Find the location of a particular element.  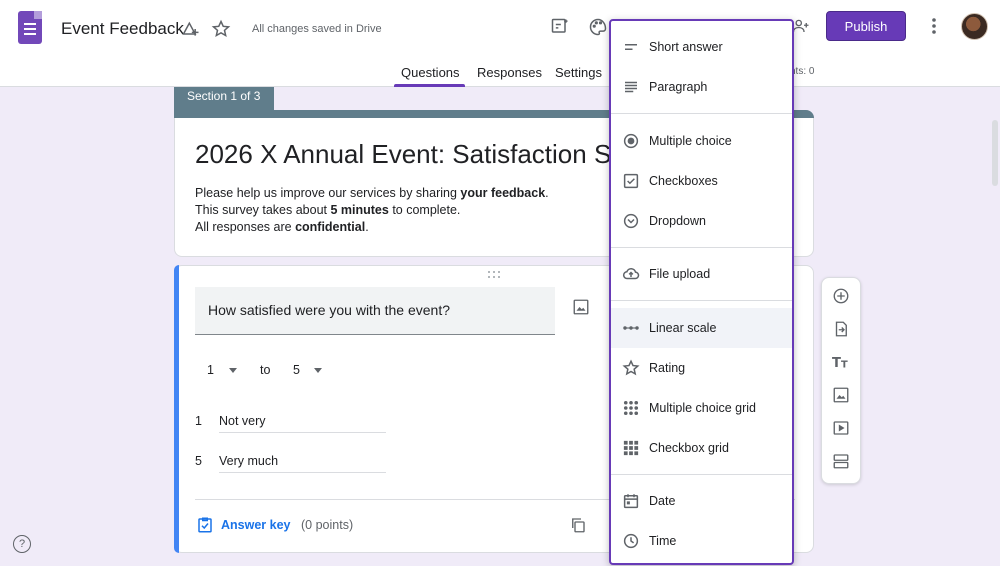

more-vert-icon is located at coordinates (934, 26).